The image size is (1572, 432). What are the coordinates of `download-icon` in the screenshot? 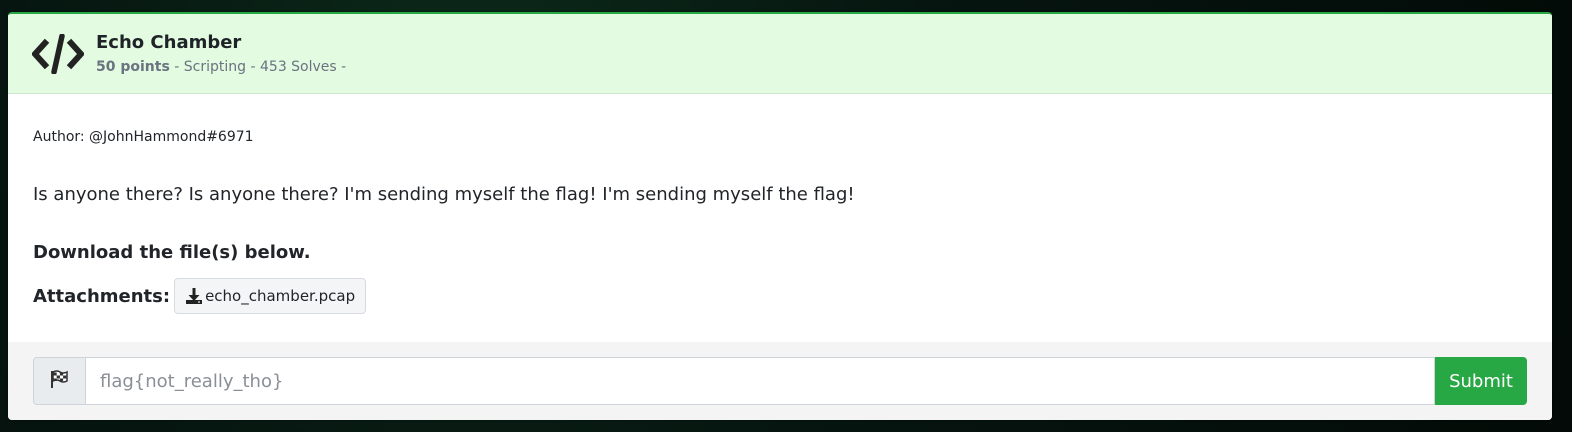 It's located at (194, 296).